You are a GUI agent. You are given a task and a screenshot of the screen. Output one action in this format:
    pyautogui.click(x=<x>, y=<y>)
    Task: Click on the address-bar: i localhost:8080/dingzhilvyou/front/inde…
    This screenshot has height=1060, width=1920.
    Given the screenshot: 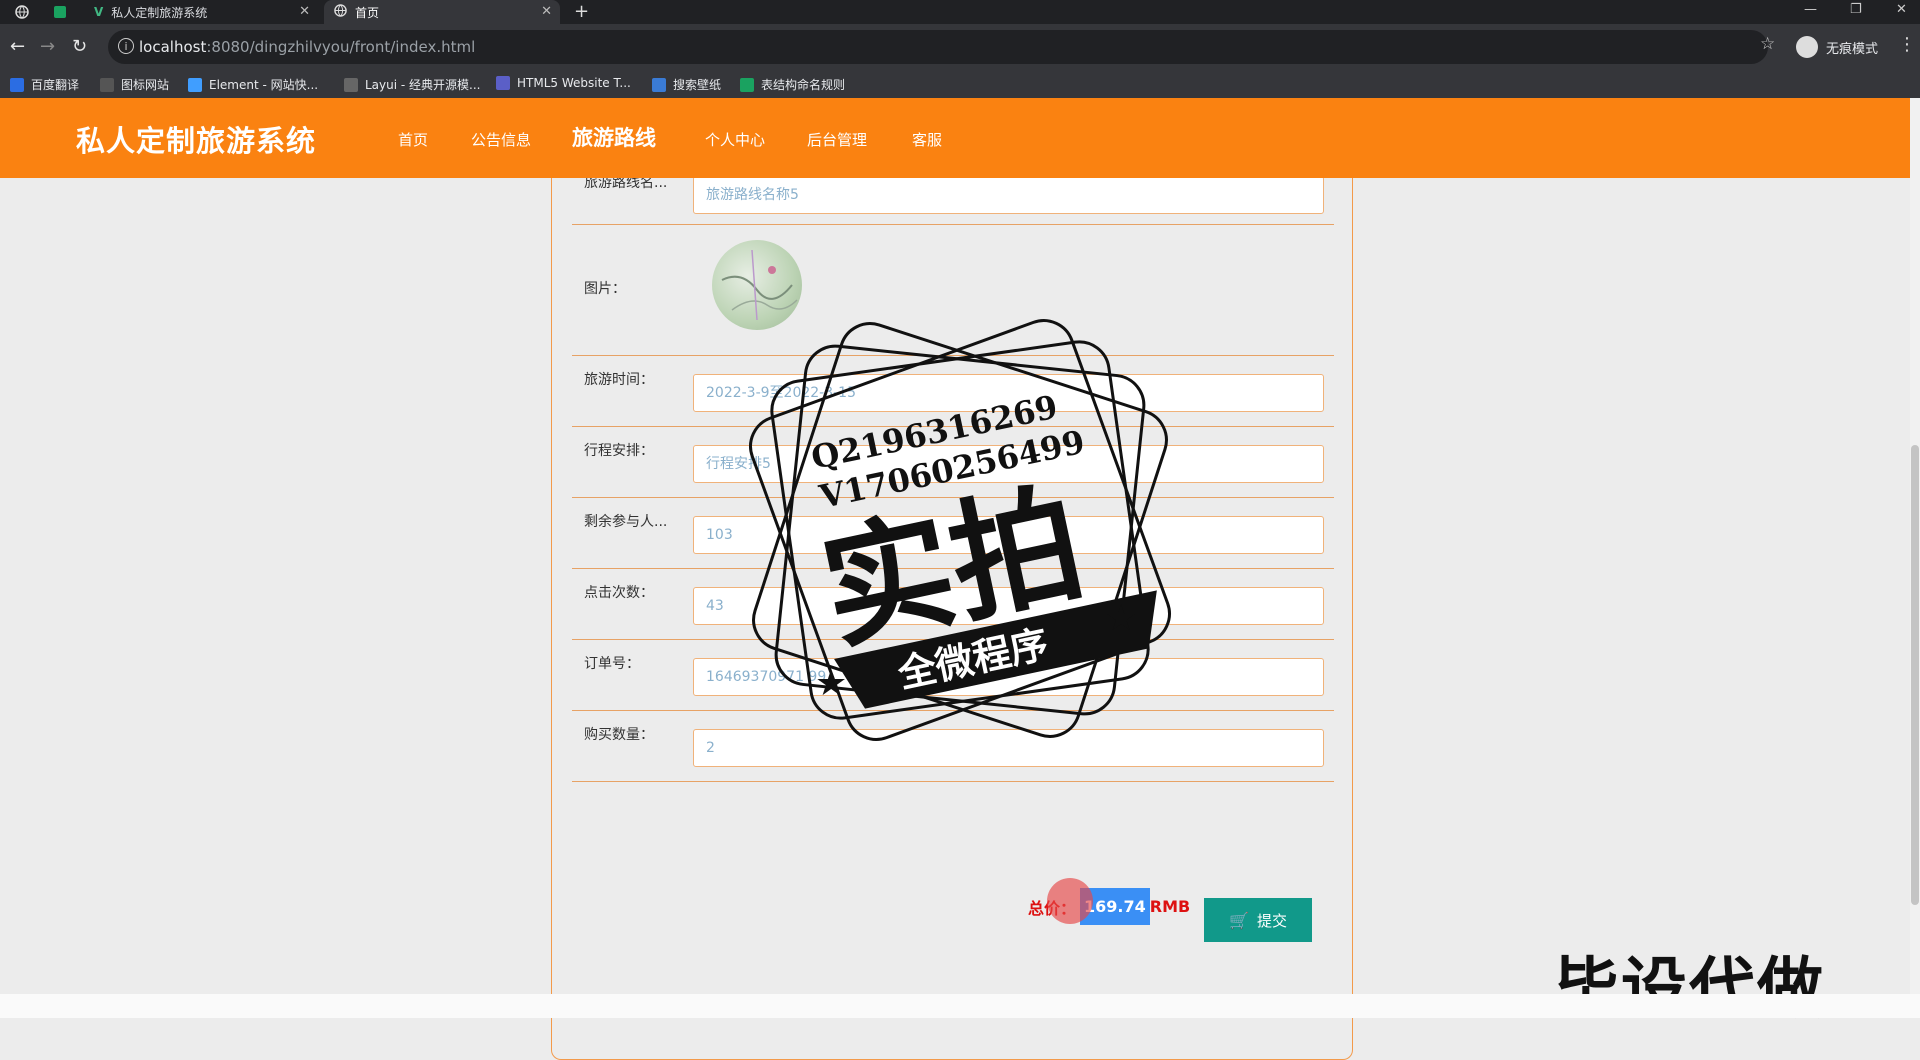 What is the action you would take?
    pyautogui.click(x=938, y=47)
    